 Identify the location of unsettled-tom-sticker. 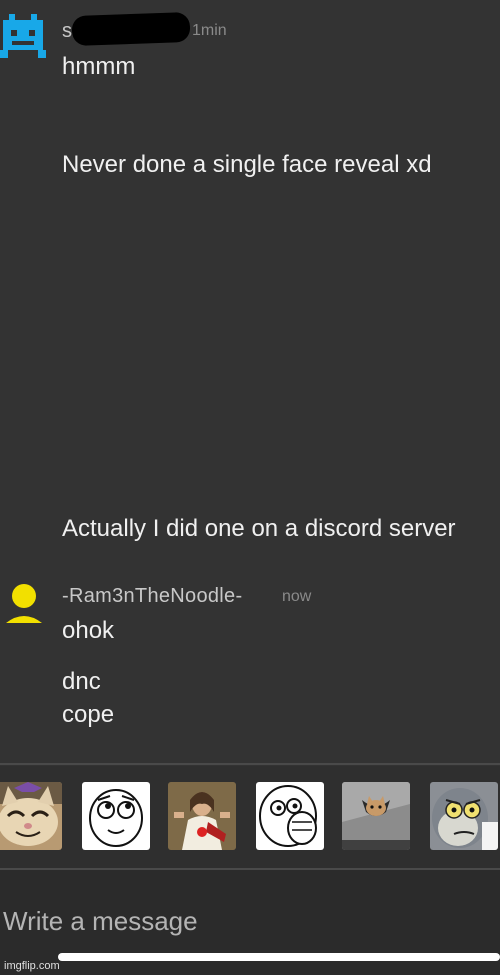
(464, 816).